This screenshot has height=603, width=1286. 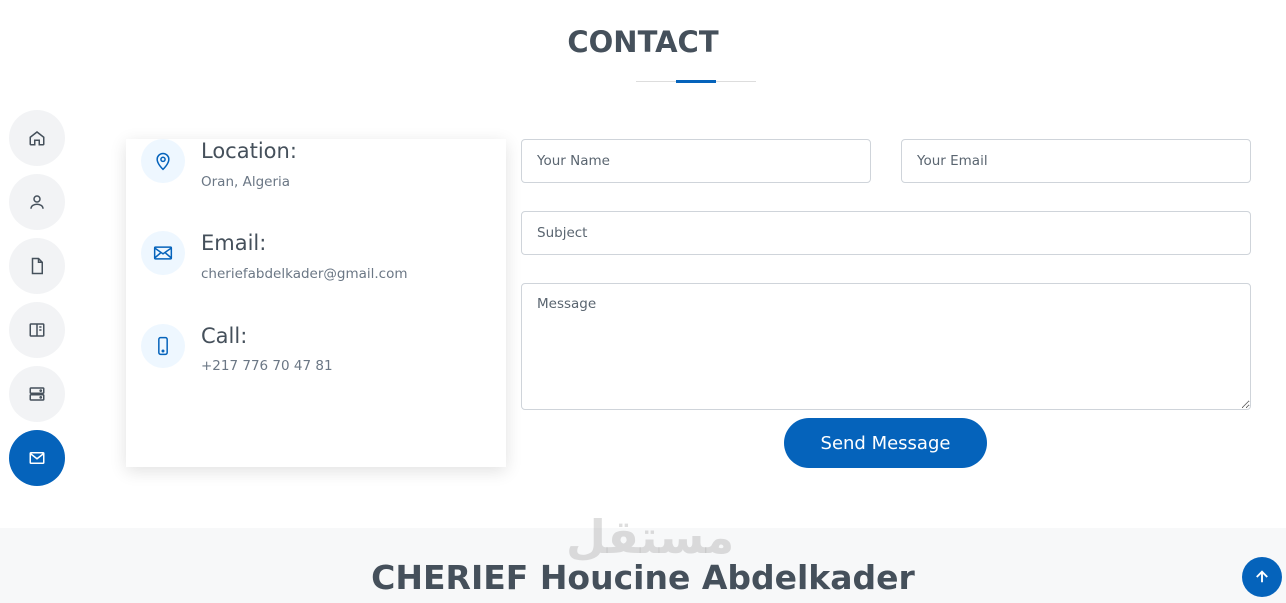 I want to click on name-input, so click(x=696, y=161).